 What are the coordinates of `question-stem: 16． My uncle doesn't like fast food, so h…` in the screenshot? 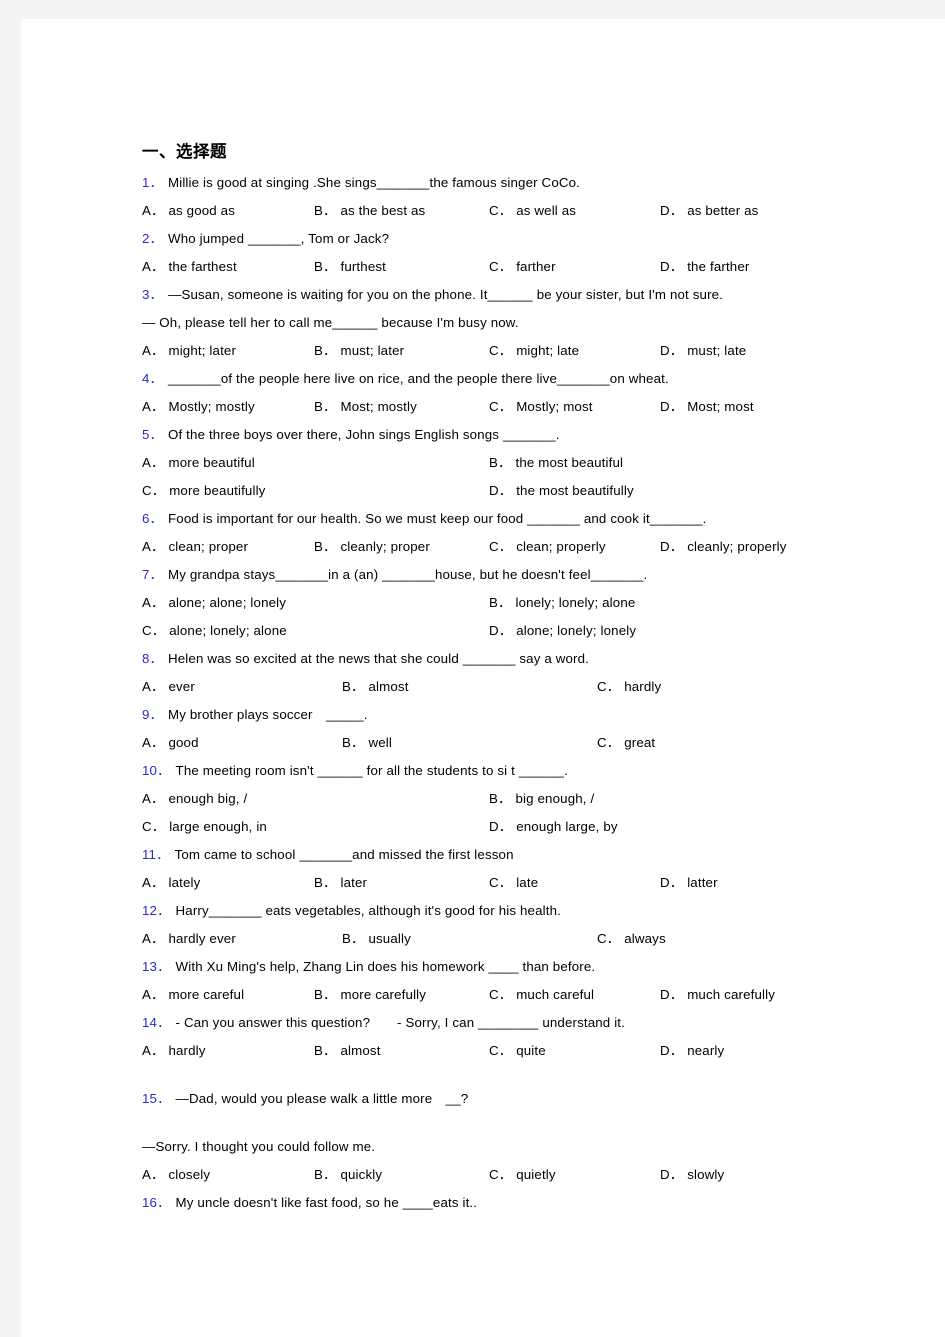 It's located at (492, 1203).